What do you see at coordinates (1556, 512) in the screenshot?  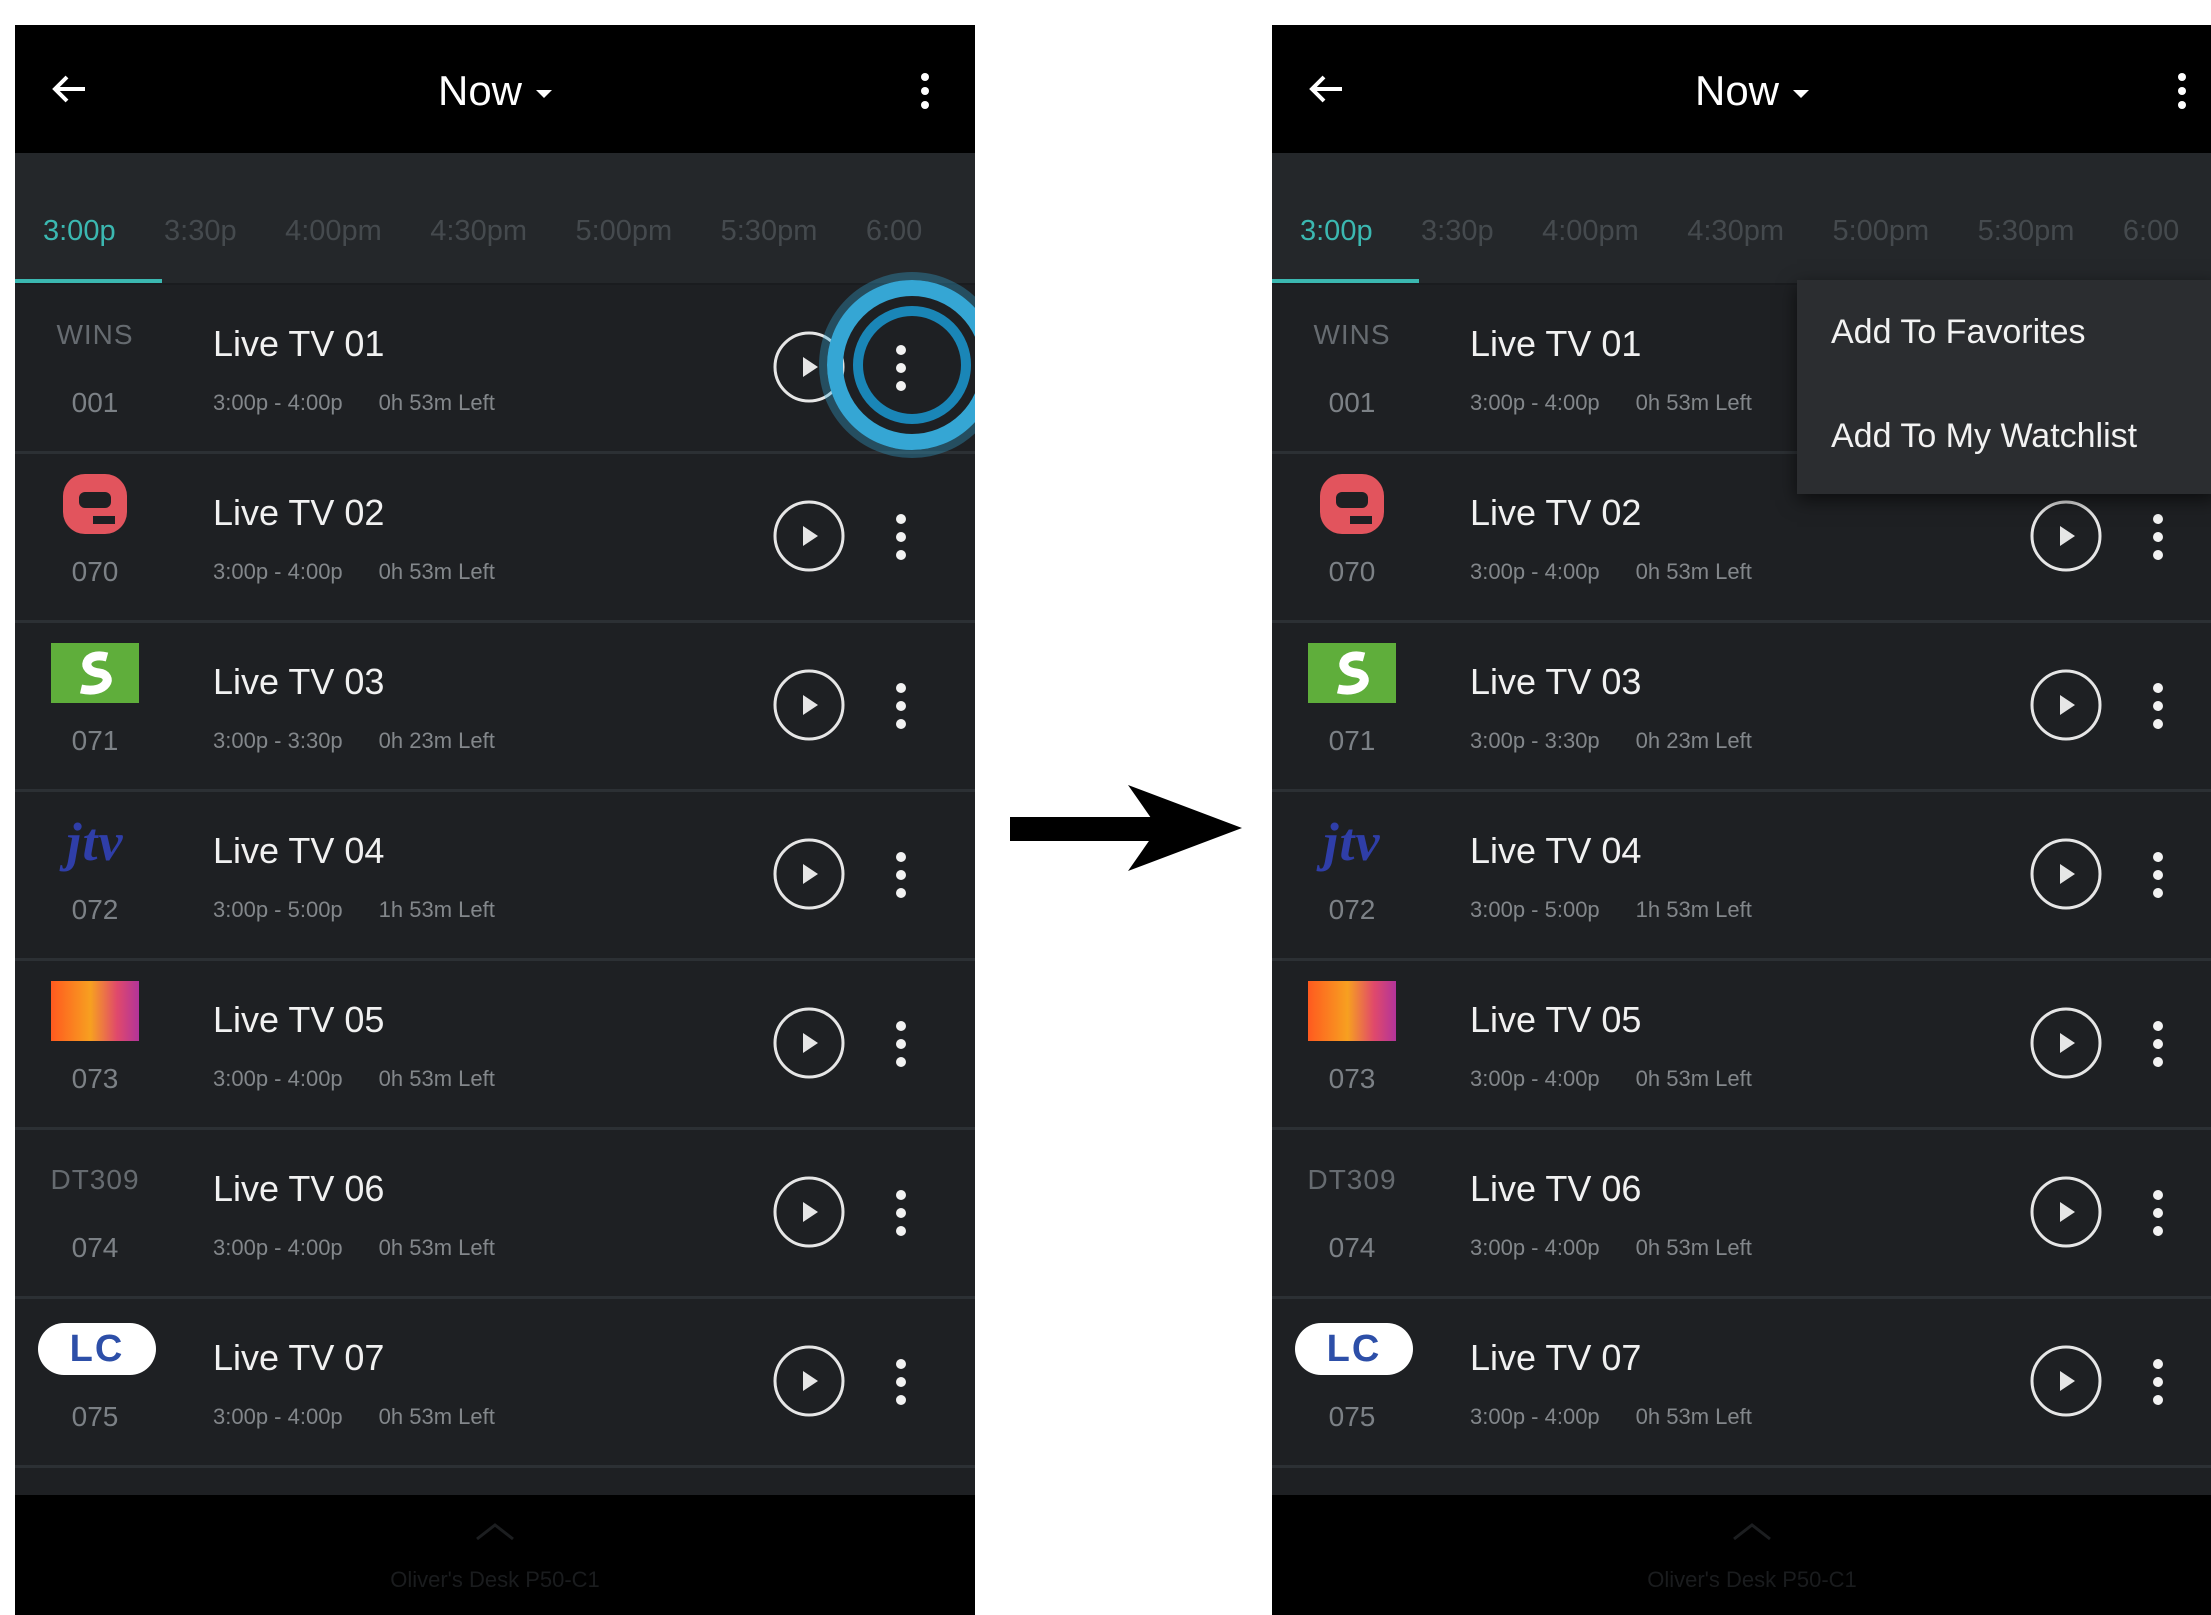 I see `channel-title: Live TV 02` at bounding box center [1556, 512].